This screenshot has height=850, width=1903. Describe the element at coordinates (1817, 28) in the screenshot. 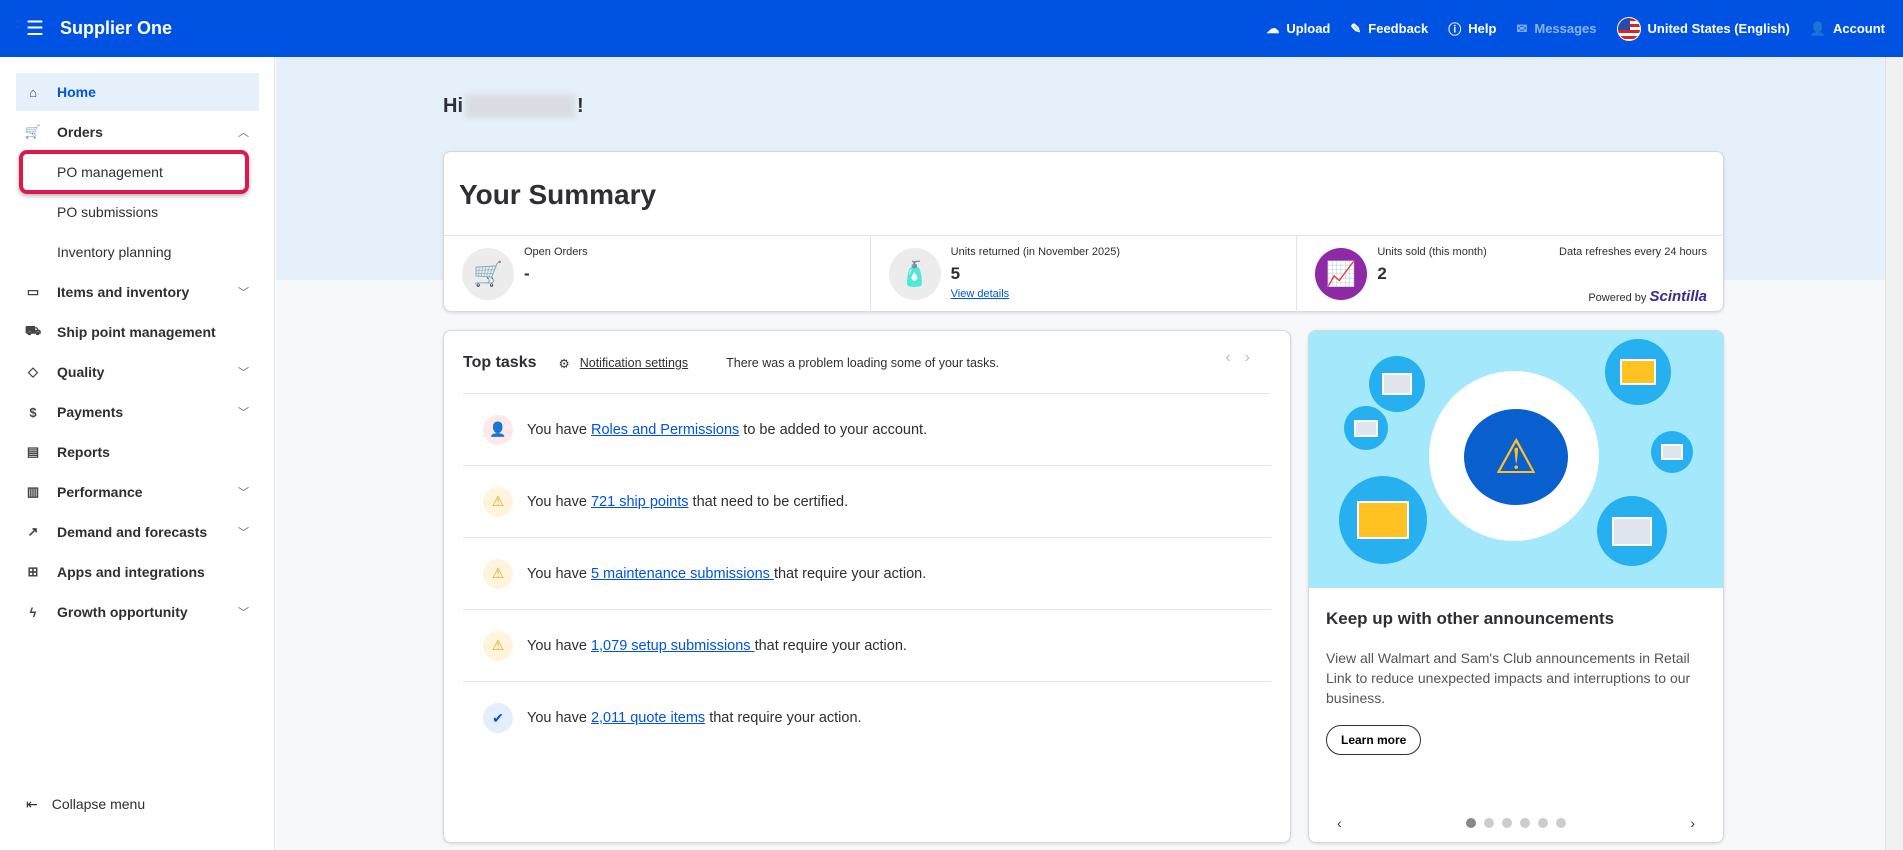

I see `user-icon: 👤` at that location.